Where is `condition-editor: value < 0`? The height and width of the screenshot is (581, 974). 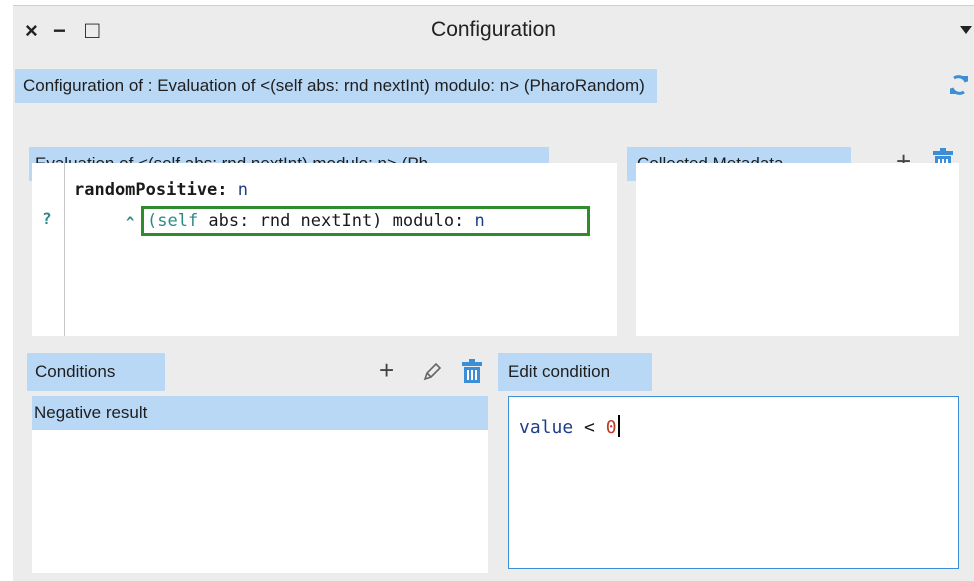
condition-editor: value < 0 is located at coordinates (733, 482).